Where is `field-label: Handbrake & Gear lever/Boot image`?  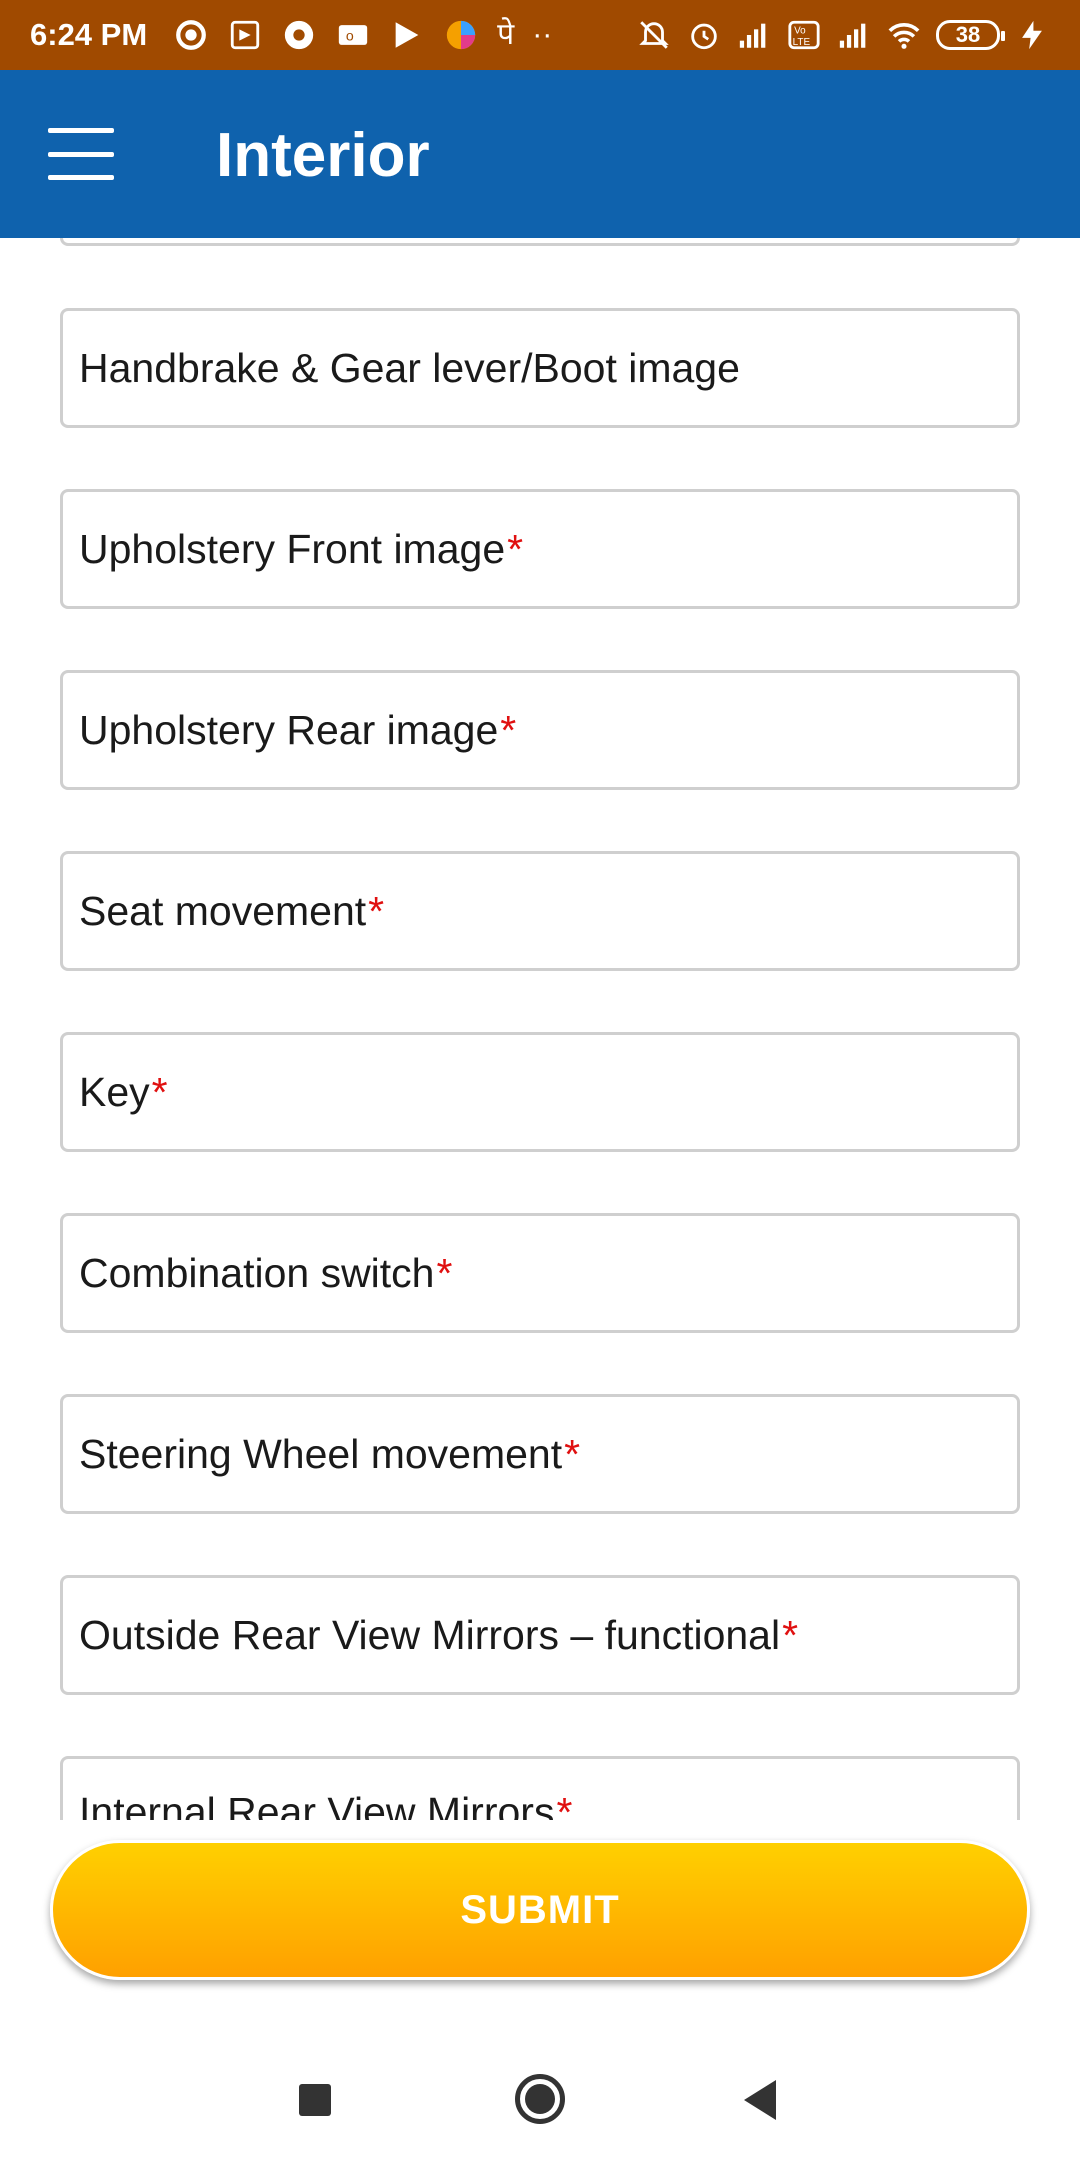
field-label: Handbrake & Gear lever/Boot image is located at coordinates (409, 367).